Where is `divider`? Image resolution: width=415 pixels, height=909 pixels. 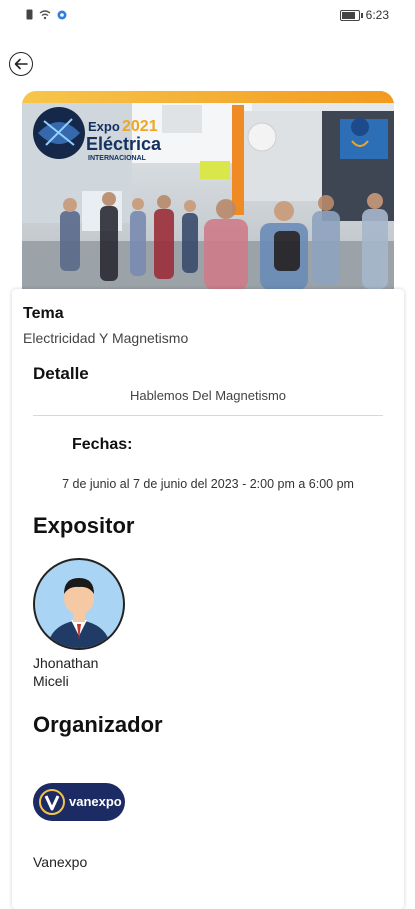 divider is located at coordinates (208, 415).